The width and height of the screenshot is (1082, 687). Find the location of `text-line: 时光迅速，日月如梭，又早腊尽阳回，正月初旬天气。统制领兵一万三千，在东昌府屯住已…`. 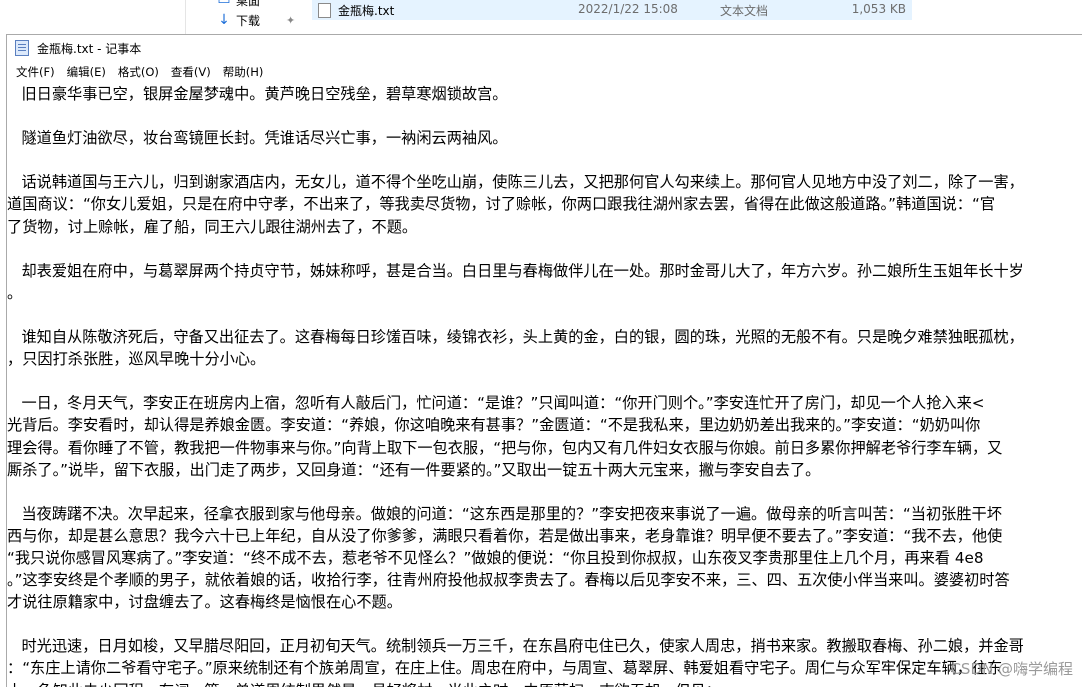

text-line: 时光迅速，日月如梭，又早腊尽阳回，正月初旬天气。统制领兵一万三千，在东昌府屯住已… is located at coordinates (515, 646).